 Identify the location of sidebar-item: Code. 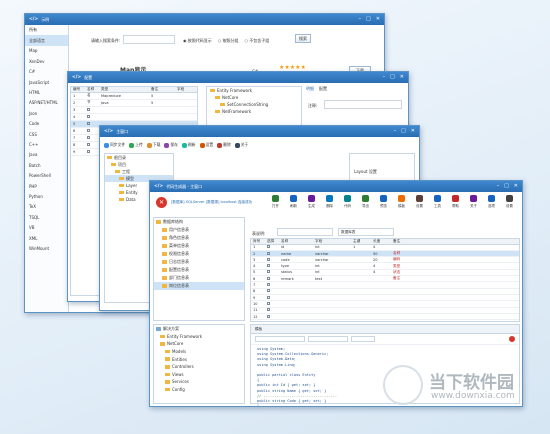
(46, 124).